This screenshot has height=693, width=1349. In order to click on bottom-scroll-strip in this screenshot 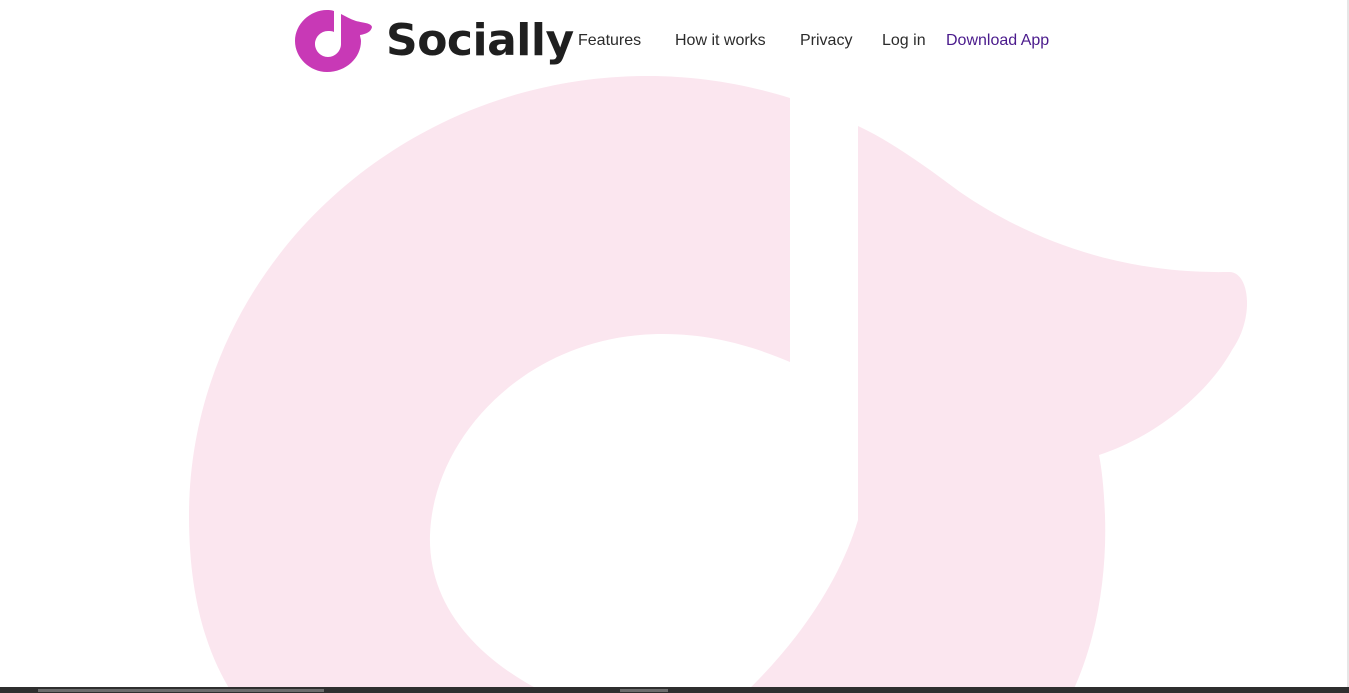, I will do `click(674, 690)`.